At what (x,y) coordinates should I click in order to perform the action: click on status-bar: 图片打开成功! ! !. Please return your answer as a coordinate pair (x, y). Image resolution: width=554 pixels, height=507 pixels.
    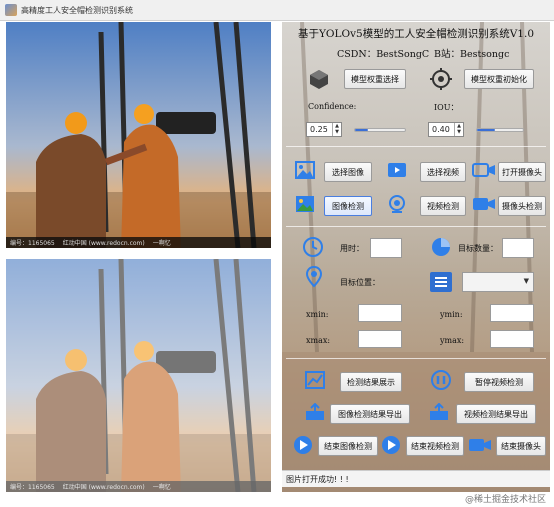
    Looking at the image, I should click on (416, 478).